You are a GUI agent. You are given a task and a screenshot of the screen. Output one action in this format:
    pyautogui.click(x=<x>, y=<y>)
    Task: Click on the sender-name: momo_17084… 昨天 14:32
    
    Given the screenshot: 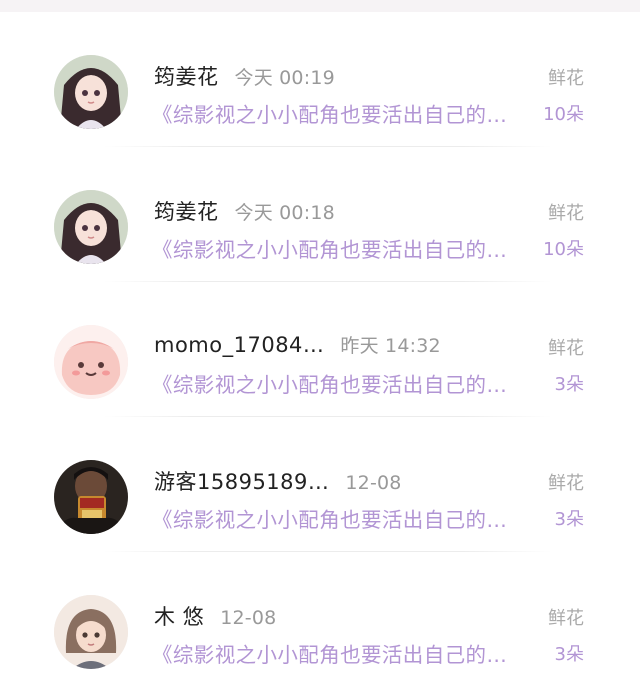 What is the action you would take?
    pyautogui.click(x=297, y=344)
    